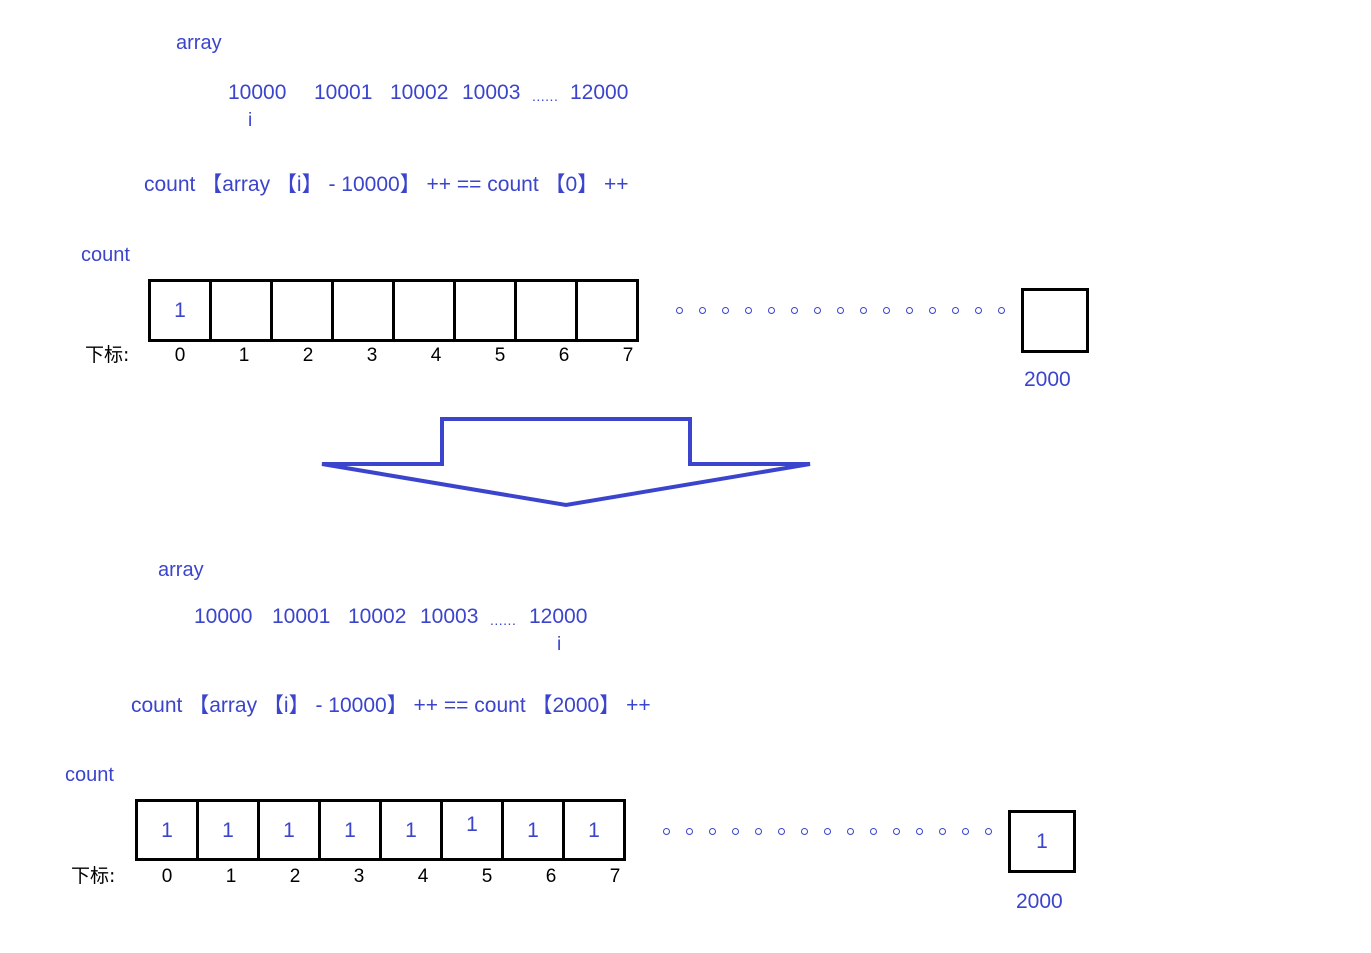  Describe the element at coordinates (157, 705) in the screenshot. I see `bottom-formula-count-1: count` at that location.